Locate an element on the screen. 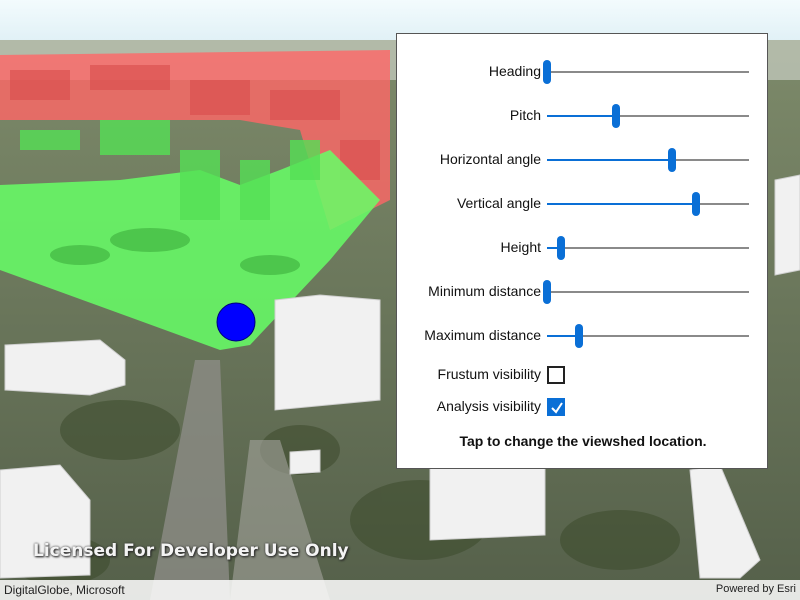  analysis-visibility-label: Analysis visibility is located at coordinates (488, 406).